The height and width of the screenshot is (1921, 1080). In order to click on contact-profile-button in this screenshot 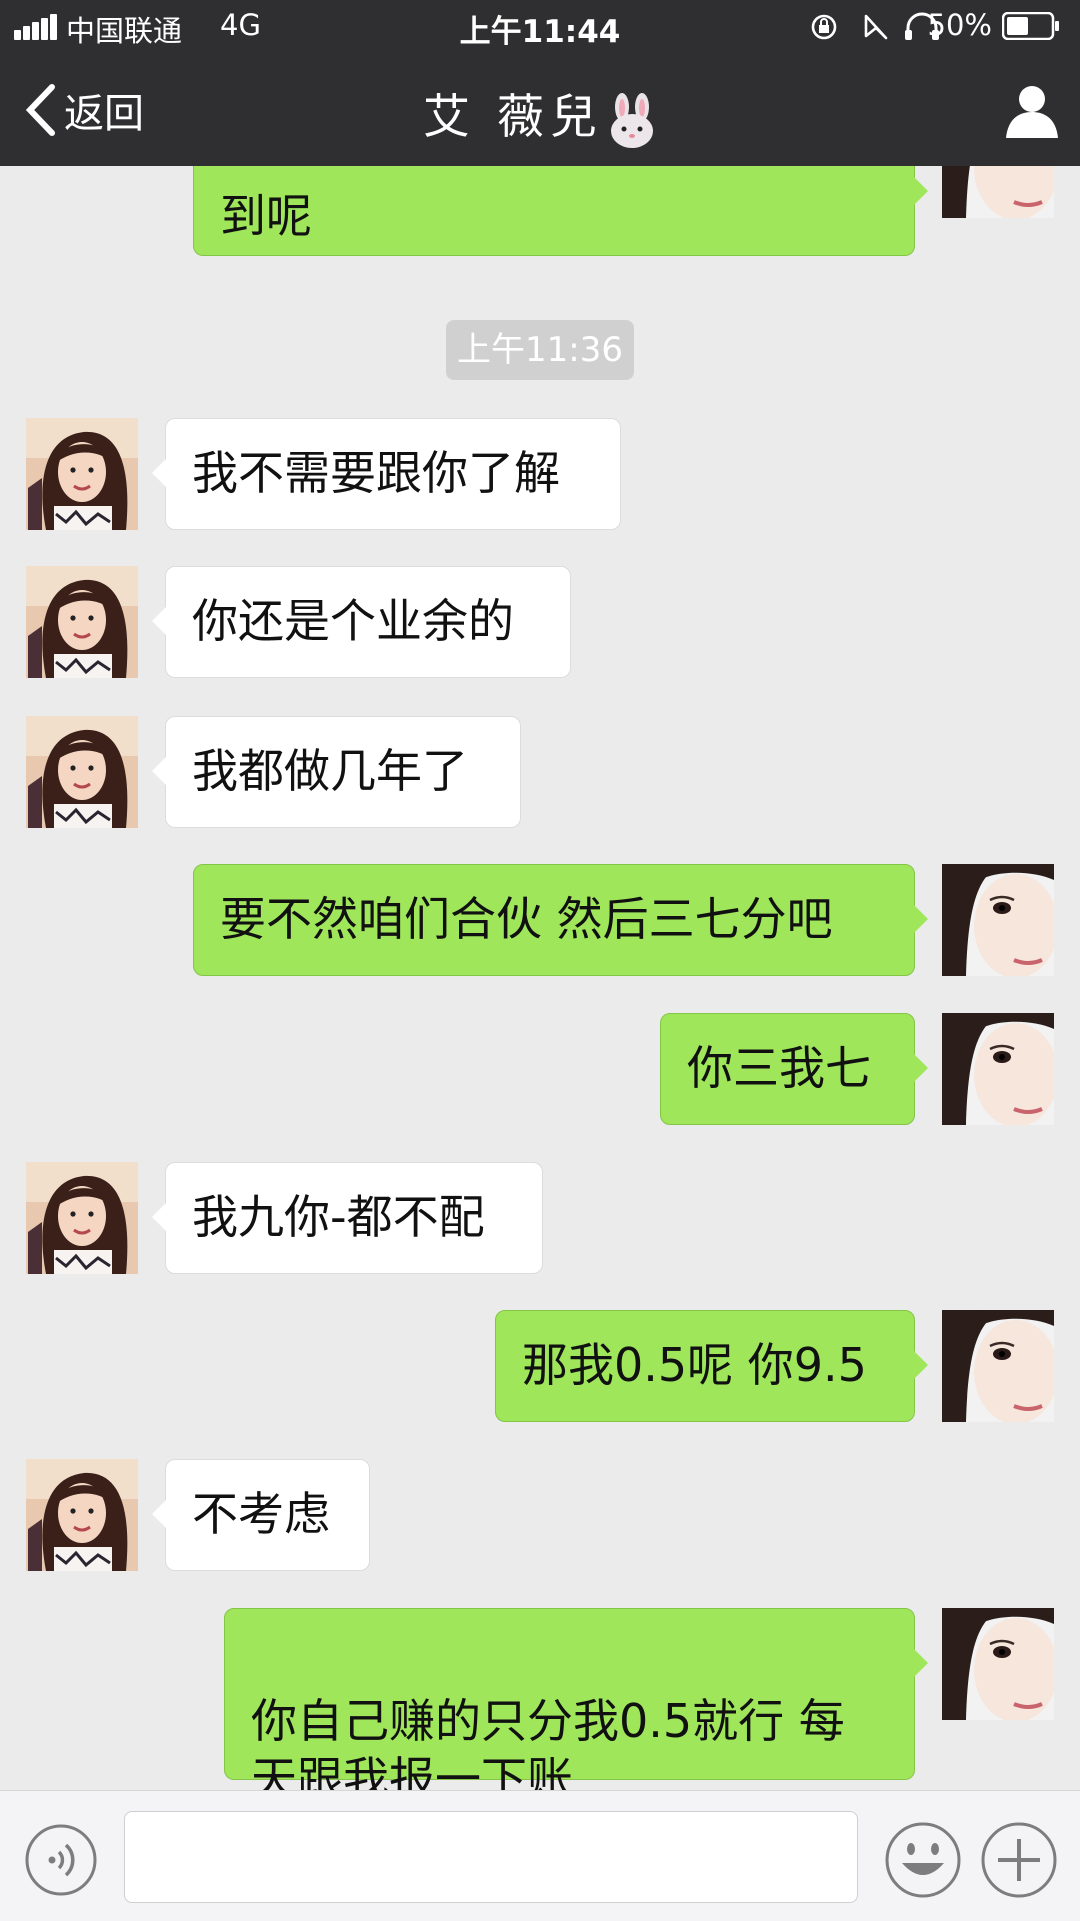, I will do `click(1032, 111)`.